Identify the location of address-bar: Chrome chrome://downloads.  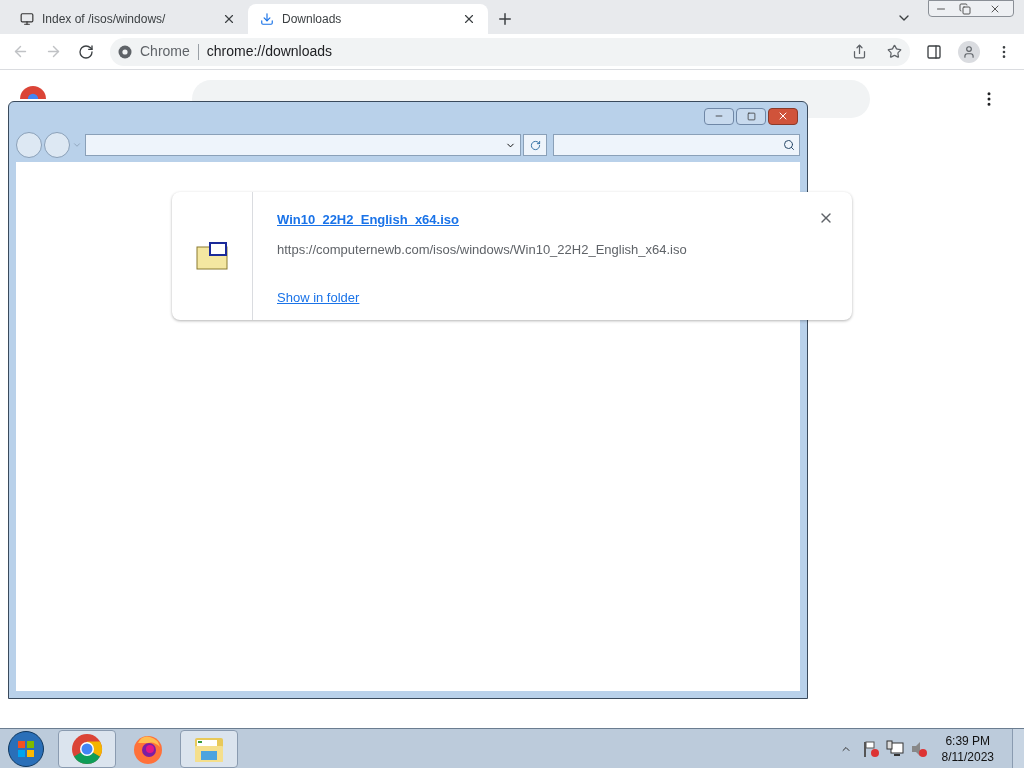
(510, 51).